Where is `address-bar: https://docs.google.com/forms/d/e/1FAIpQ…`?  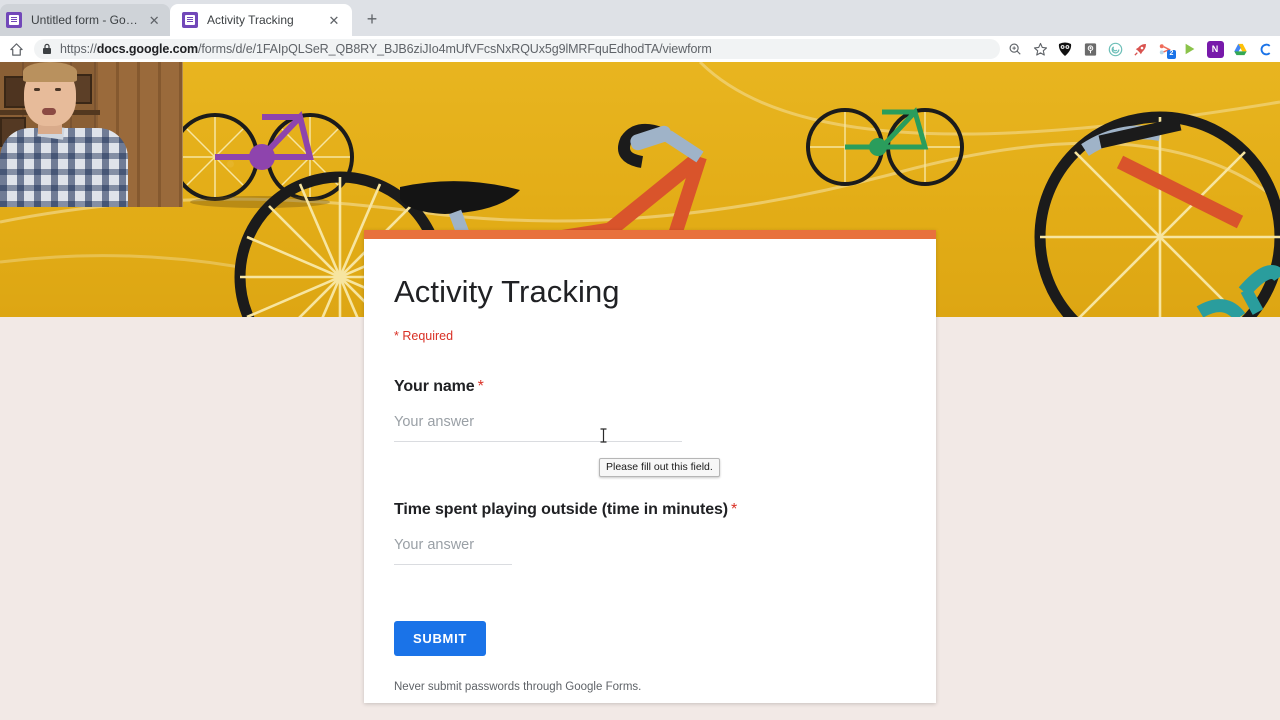
address-bar: https://docs.google.com/forms/d/e/1FAIpQ… is located at coordinates (517, 49).